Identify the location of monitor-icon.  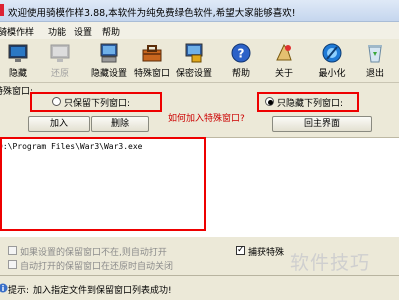
(18, 53).